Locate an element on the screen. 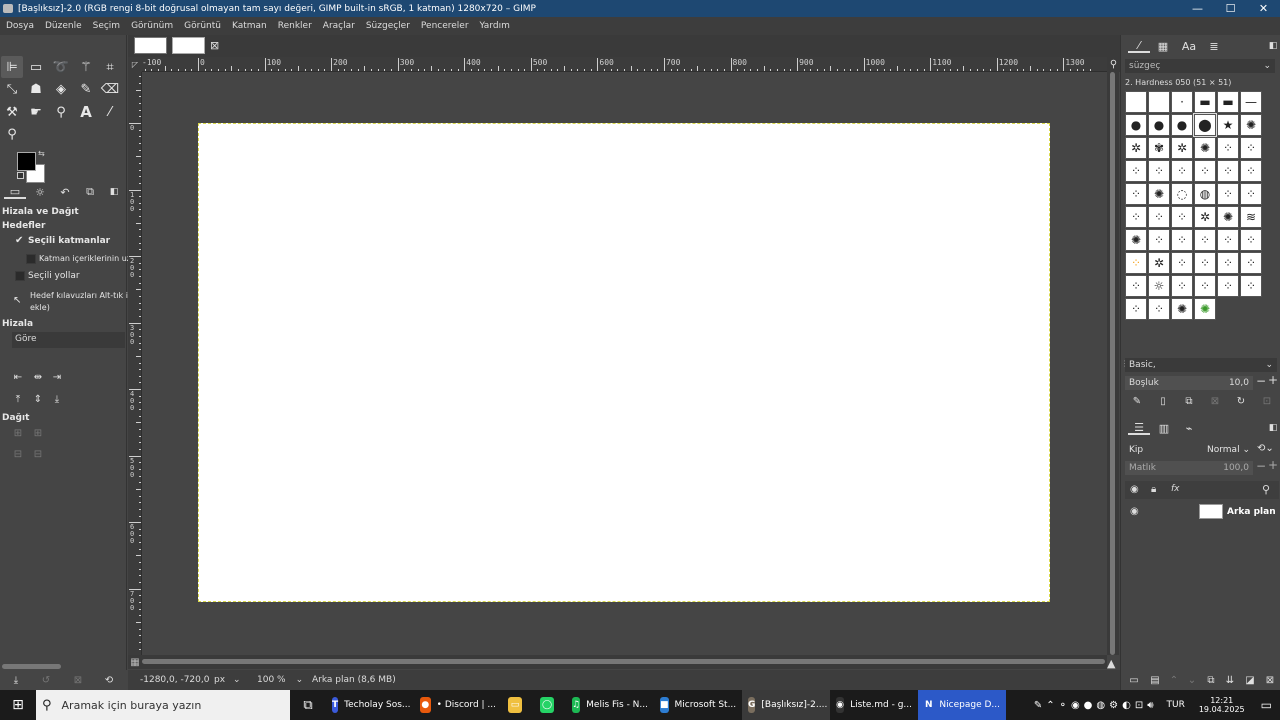 Image resolution: width=1280 pixels, height=720 pixels. brush-2-4: ⁘ is located at coordinates (1228, 148).